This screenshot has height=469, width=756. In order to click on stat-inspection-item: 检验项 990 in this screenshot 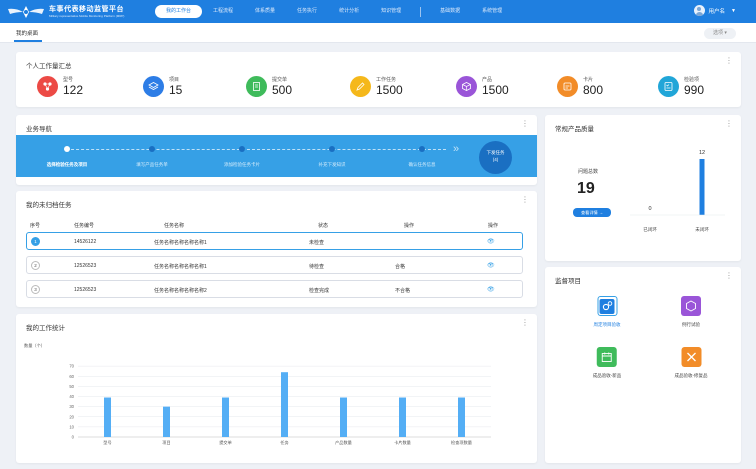, I will do `click(681, 86)`.